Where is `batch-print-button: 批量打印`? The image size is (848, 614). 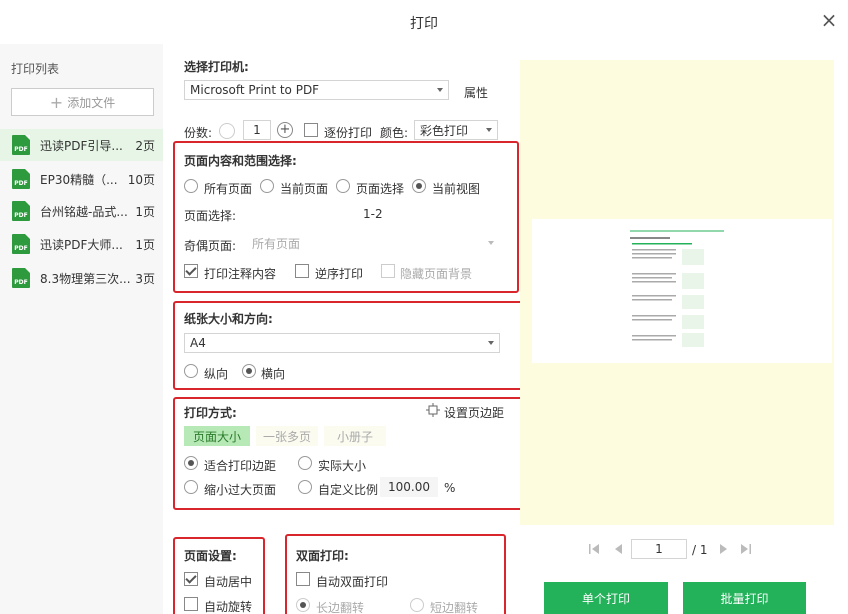
batch-print-button: 批量打印 is located at coordinates (744, 598).